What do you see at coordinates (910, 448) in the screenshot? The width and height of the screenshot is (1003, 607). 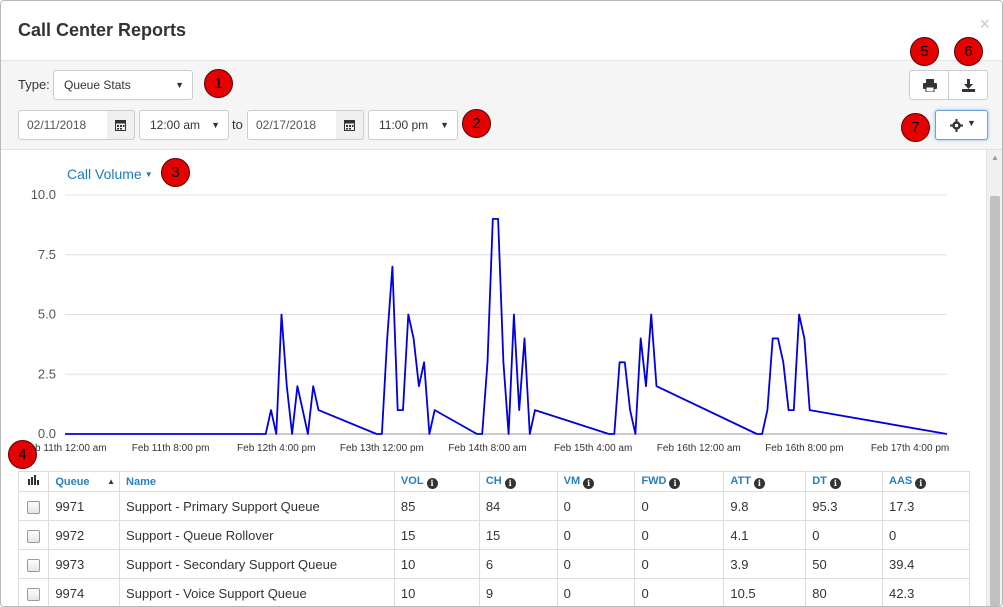 I see `x-tick-label: Feb 17th 4:00 pm` at bounding box center [910, 448].